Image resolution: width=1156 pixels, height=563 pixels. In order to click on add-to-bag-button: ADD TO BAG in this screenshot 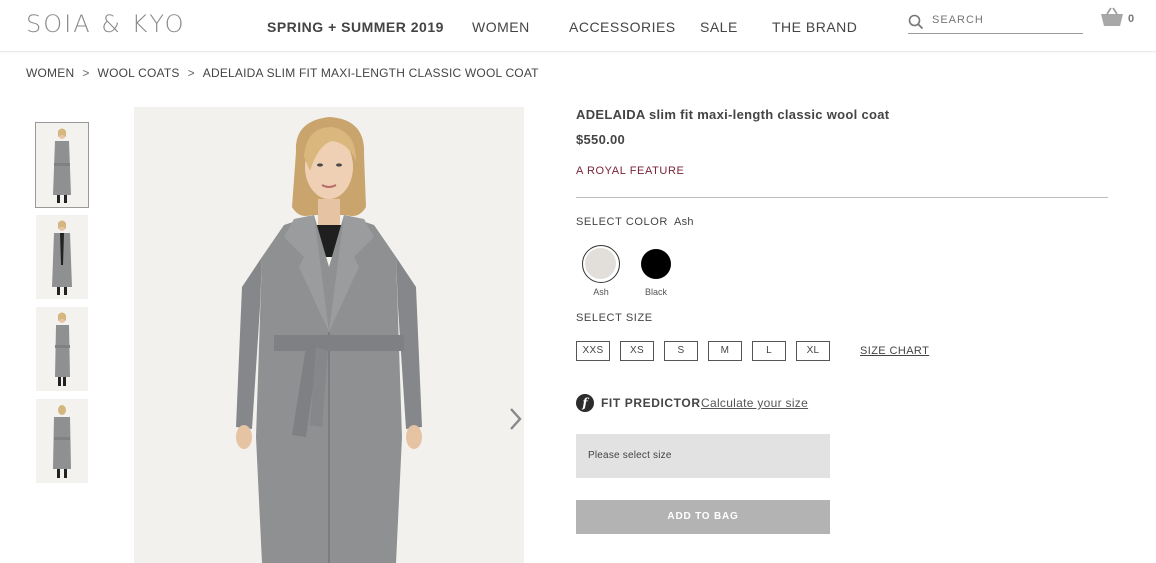, I will do `click(703, 517)`.